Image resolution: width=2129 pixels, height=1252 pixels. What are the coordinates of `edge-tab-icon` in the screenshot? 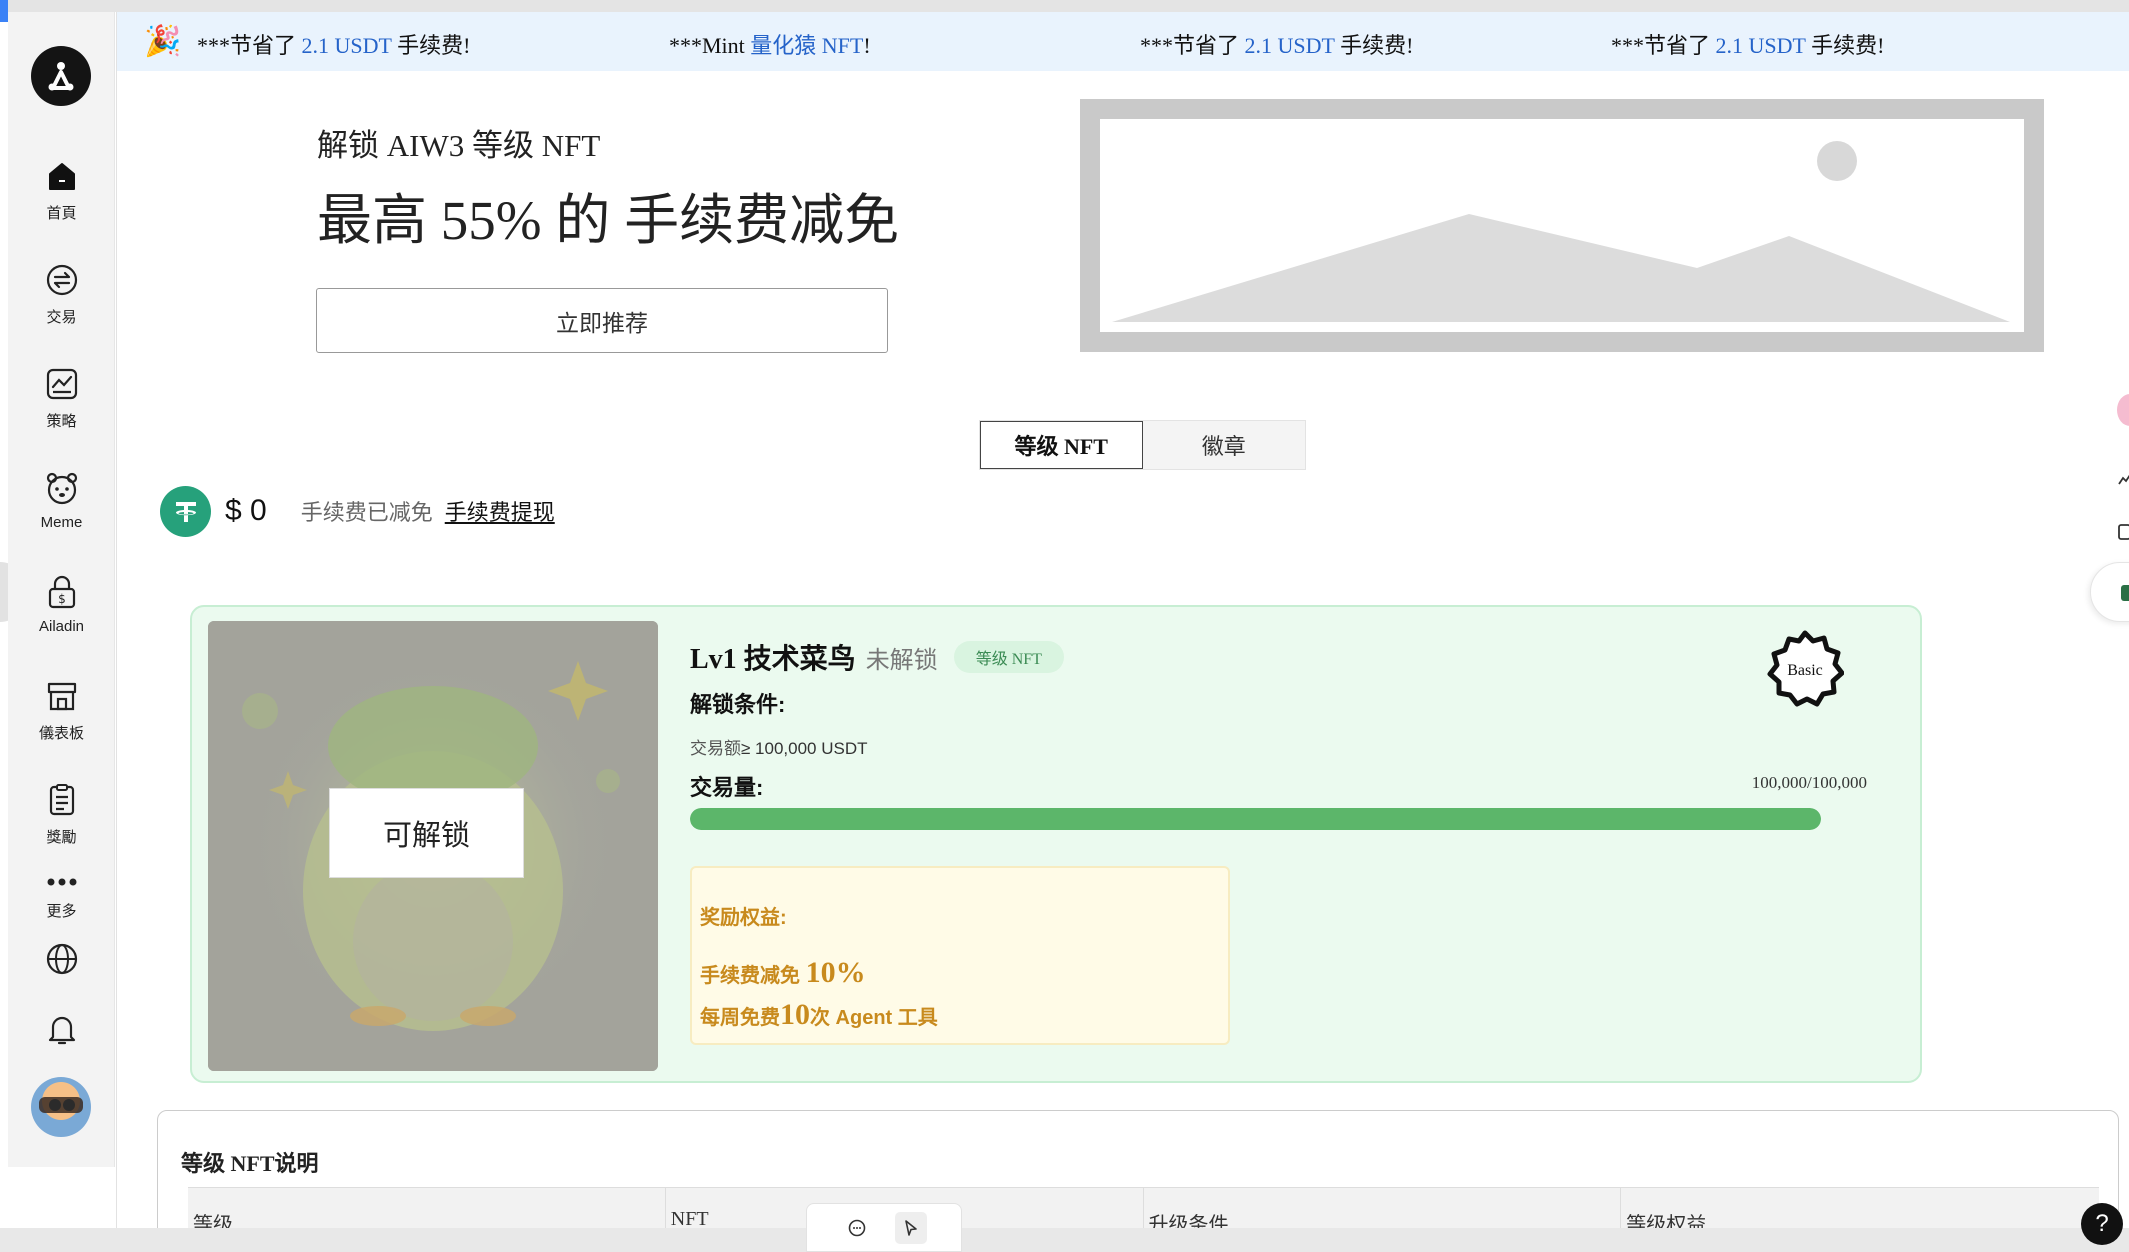 It's located at (2125, 593).